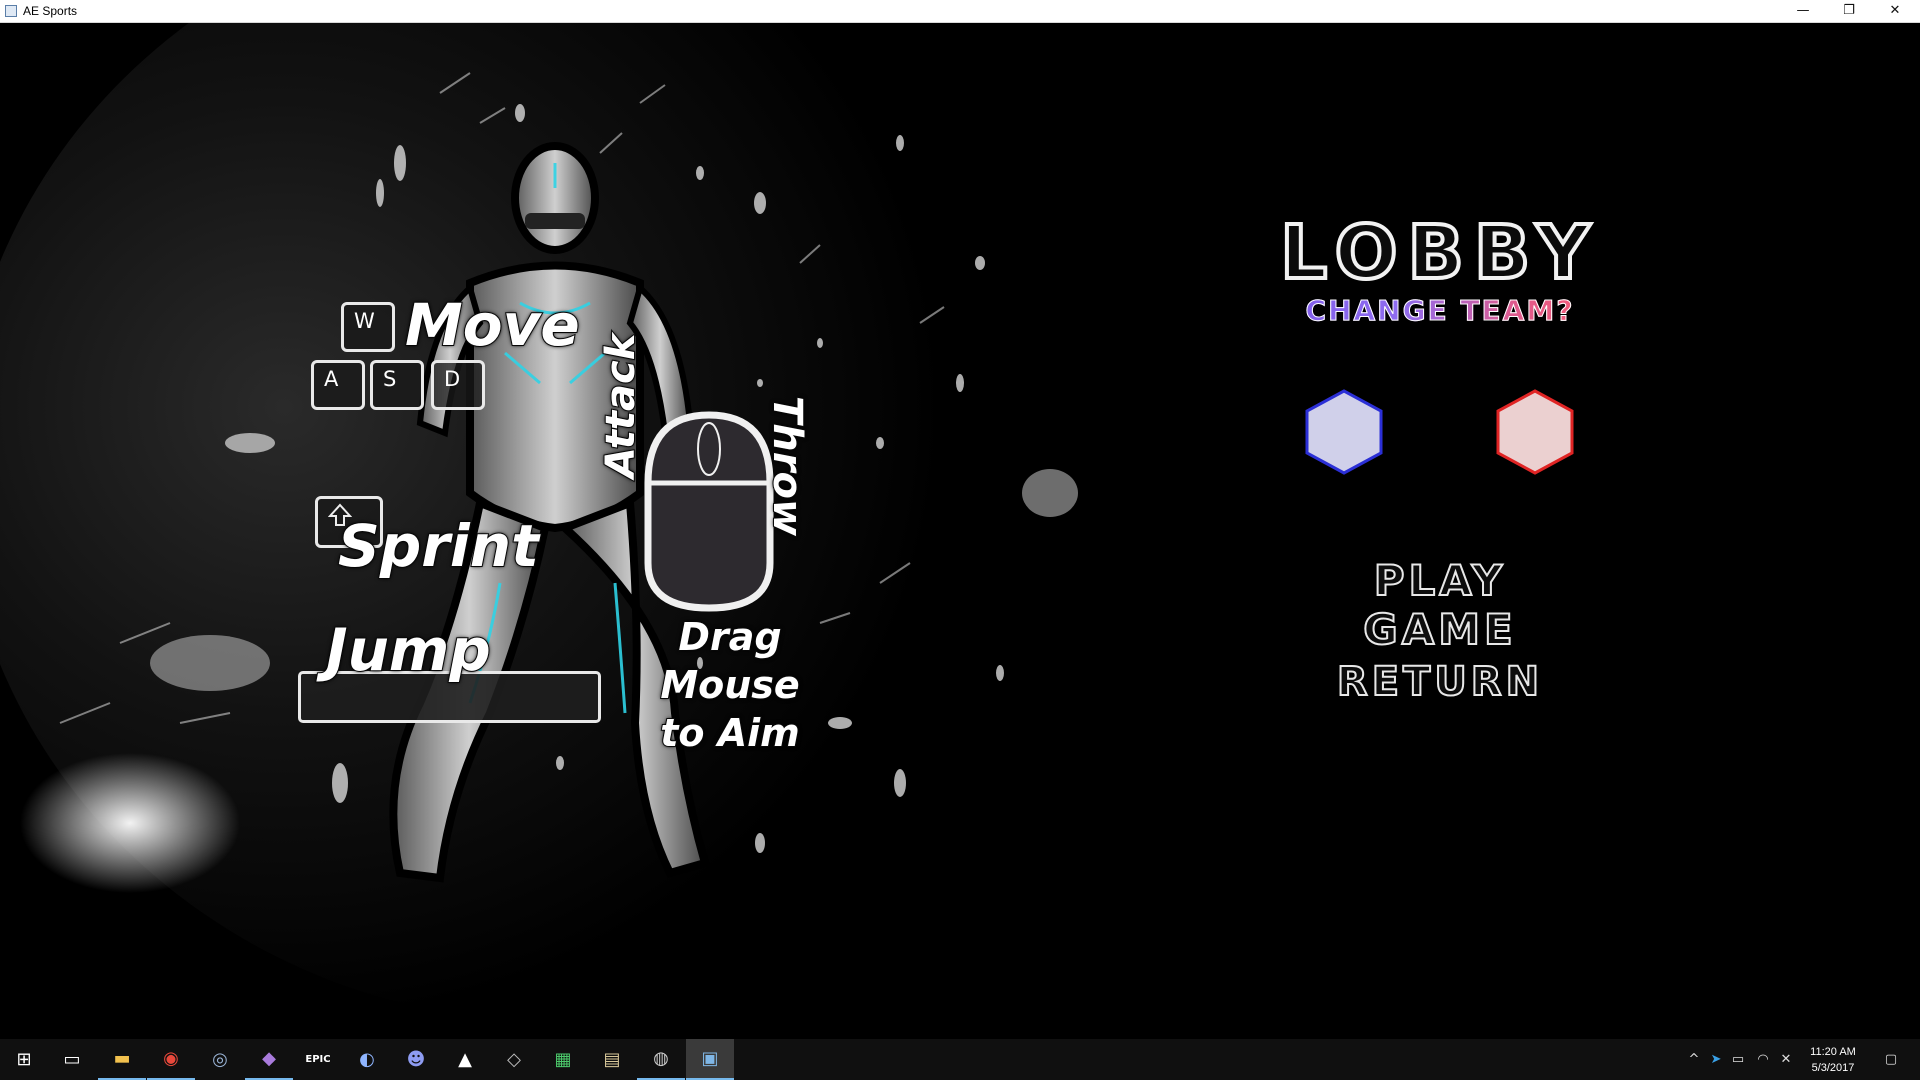 The height and width of the screenshot is (1080, 1920). What do you see at coordinates (1891, 1059) in the screenshot?
I see `notifications-icon: ▢` at bounding box center [1891, 1059].